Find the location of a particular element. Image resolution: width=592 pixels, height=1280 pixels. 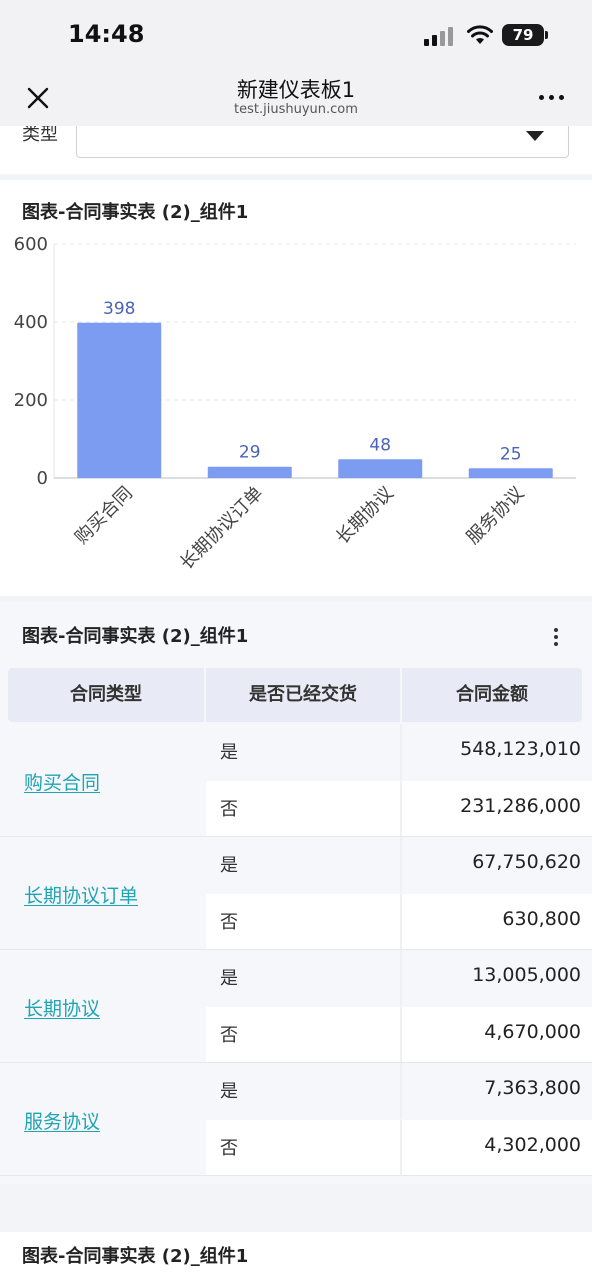

y-tick-label: 200 is located at coordinates (31, 400).